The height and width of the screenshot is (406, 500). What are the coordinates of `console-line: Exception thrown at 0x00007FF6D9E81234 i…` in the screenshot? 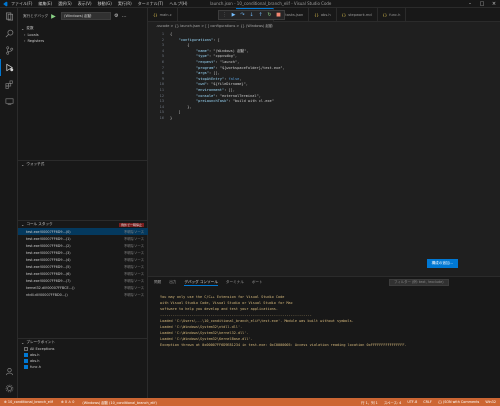 It's located at (283, 345).